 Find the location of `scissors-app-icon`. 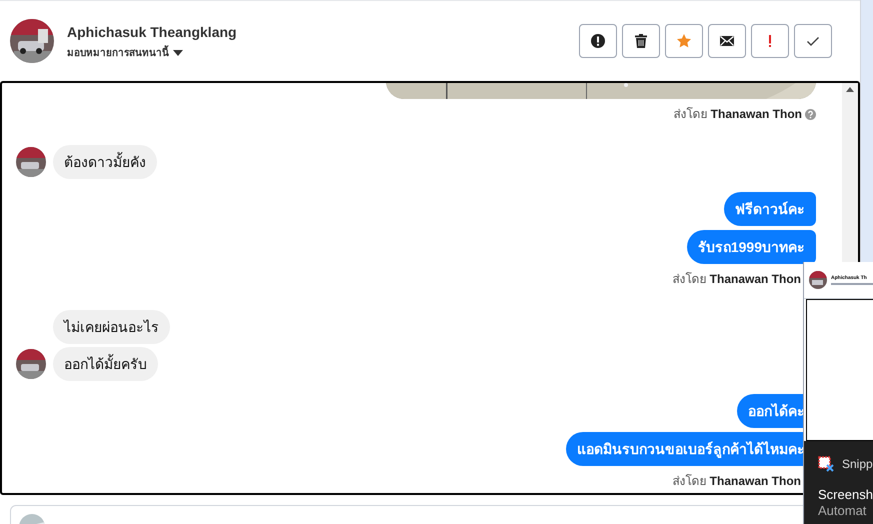

scissors-app-icon is located at coordinates (826, 464).